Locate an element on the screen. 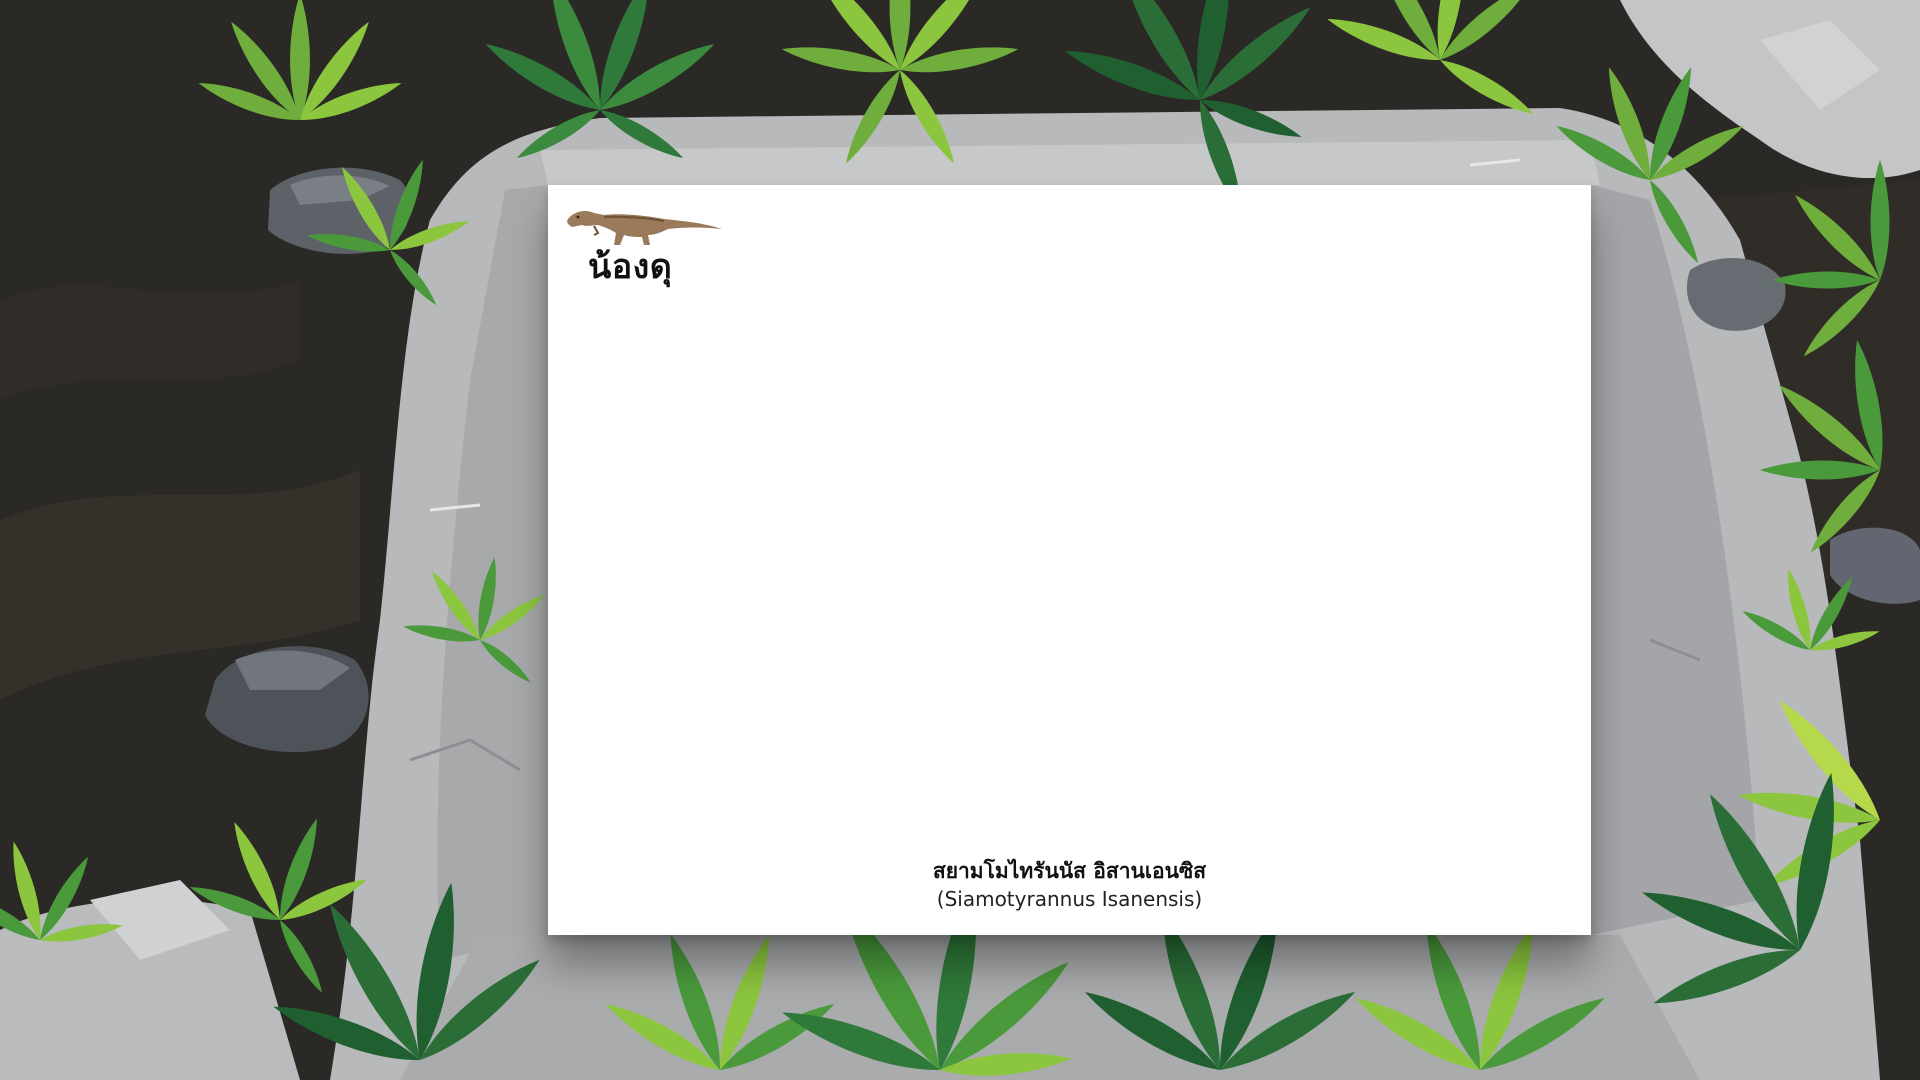 The height and width of the screenshot is (1080, 1920). species-name-thai: สยามโมไทรันนัส อิสานเอนซิส is located at coordinates (1069, 871).